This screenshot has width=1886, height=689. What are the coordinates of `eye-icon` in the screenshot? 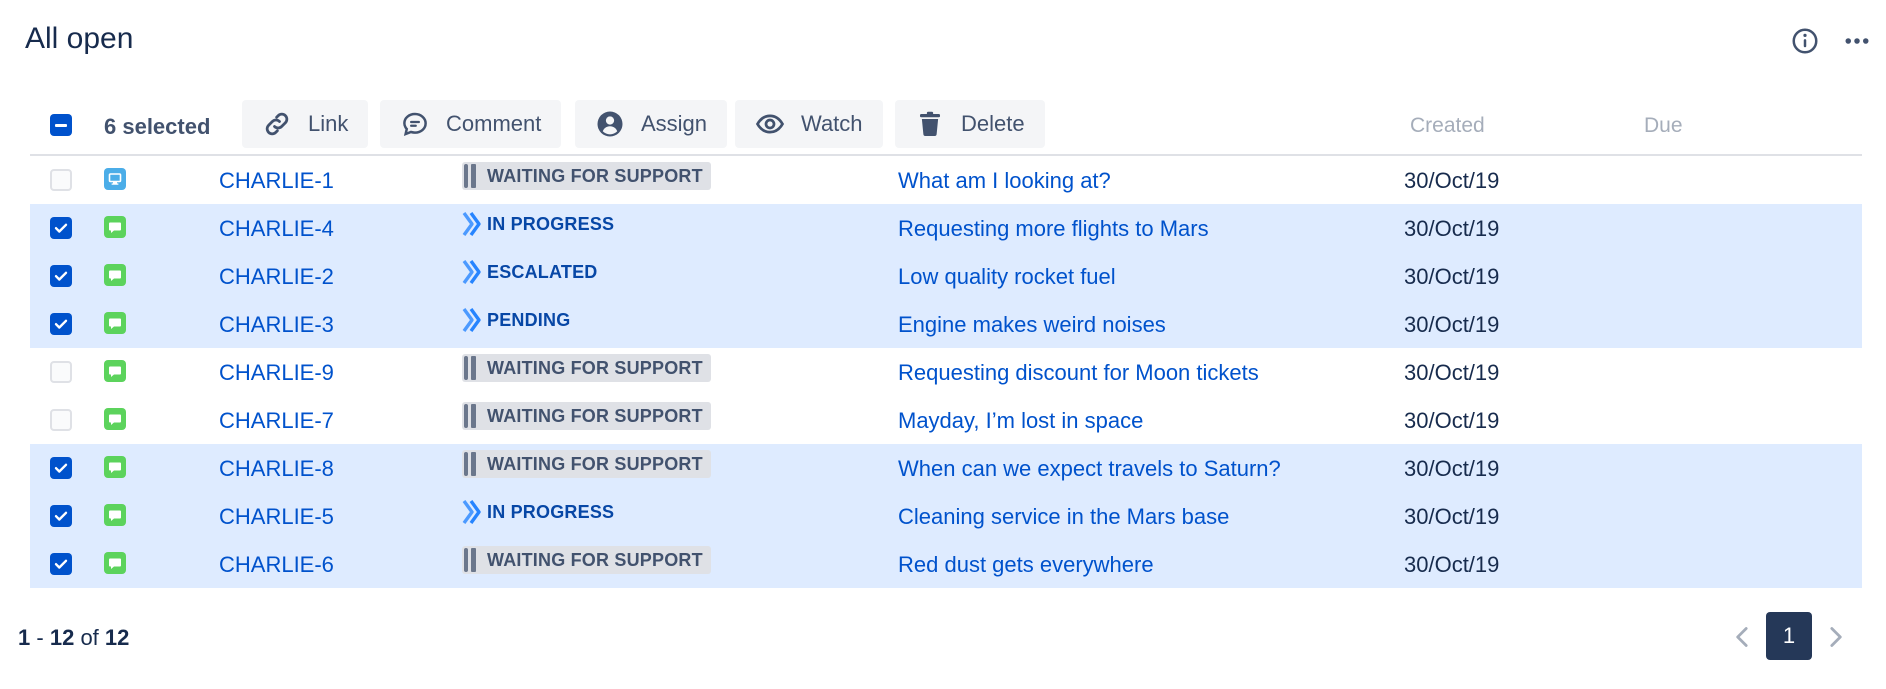 It's located at (770, 124).